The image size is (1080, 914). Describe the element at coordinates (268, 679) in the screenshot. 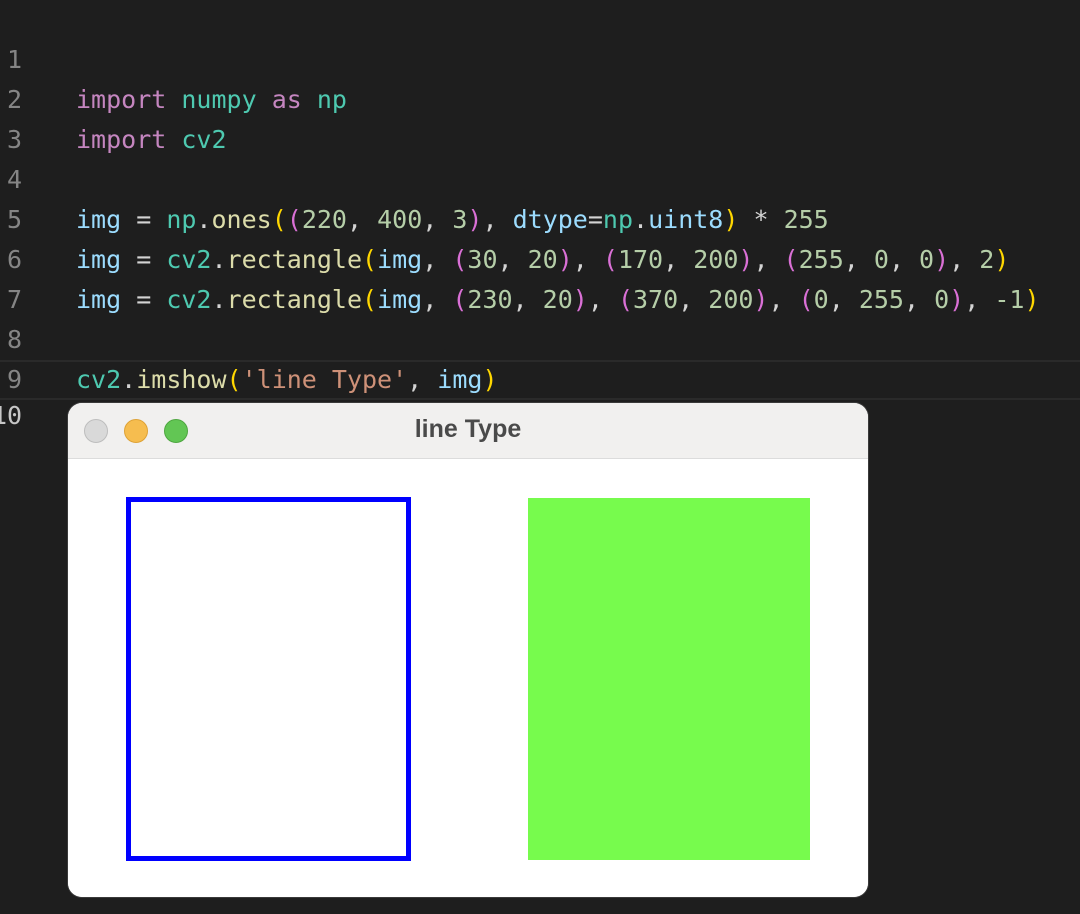

I see `blue-outline-rectangle` at that location.